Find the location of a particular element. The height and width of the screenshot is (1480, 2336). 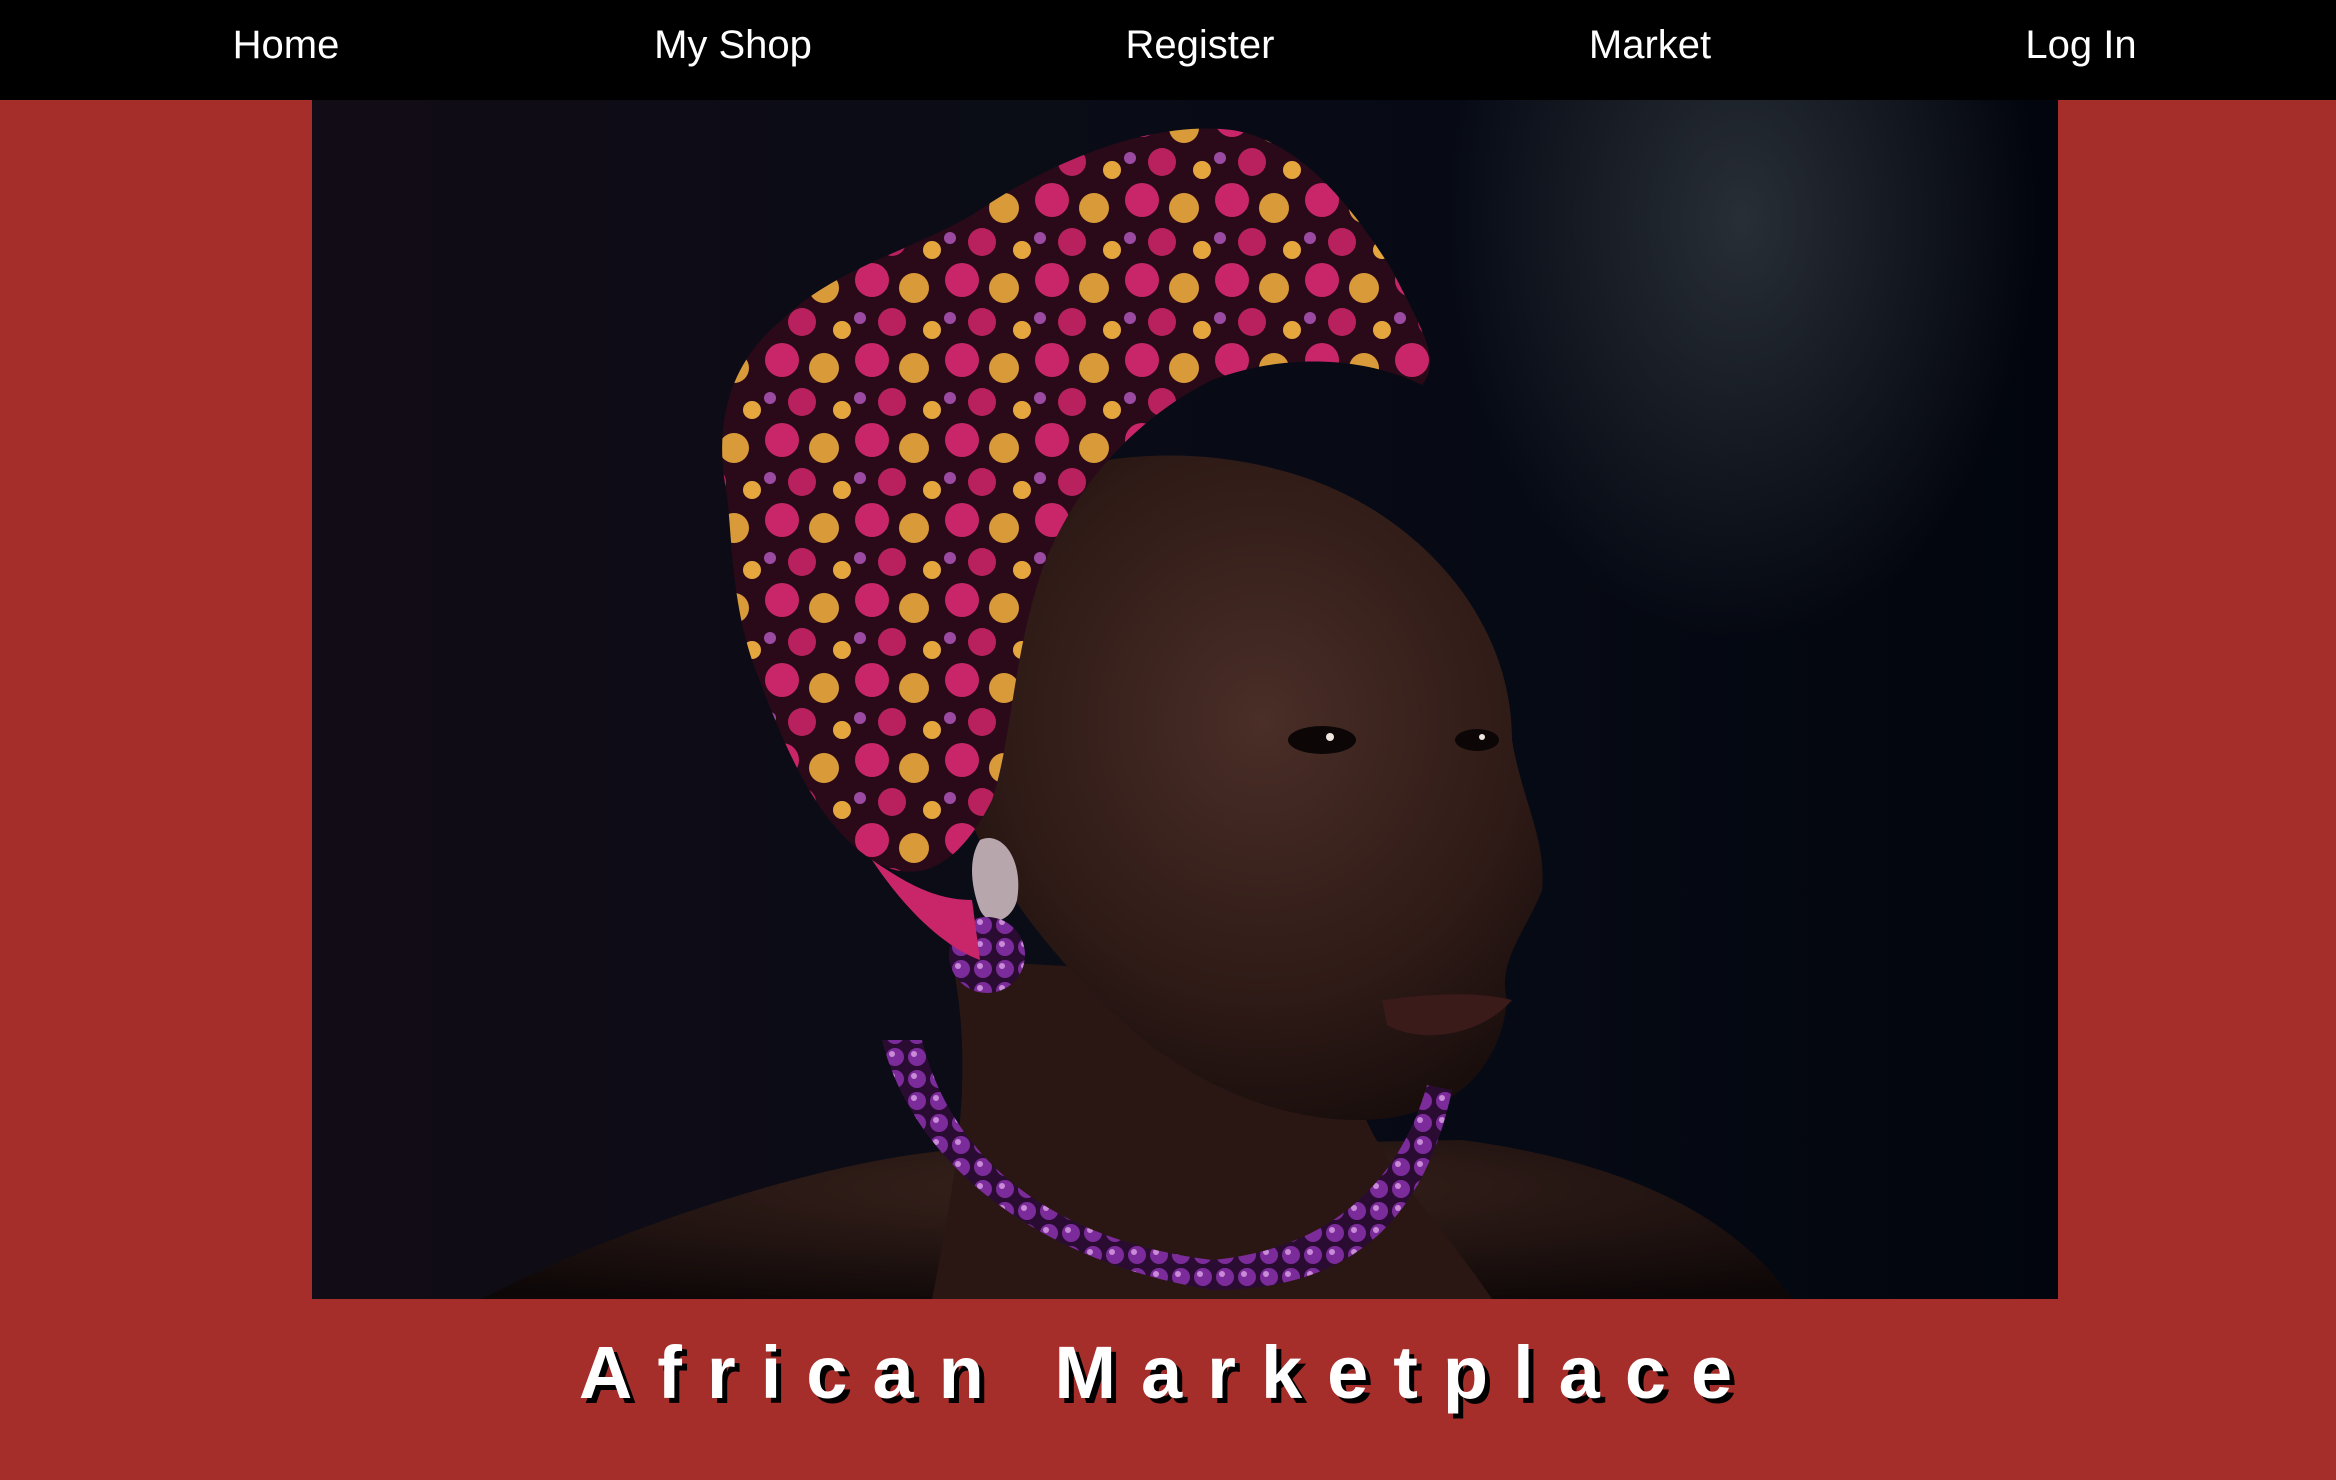

nav-link-market: Market is located at coordinates (1650, 45).